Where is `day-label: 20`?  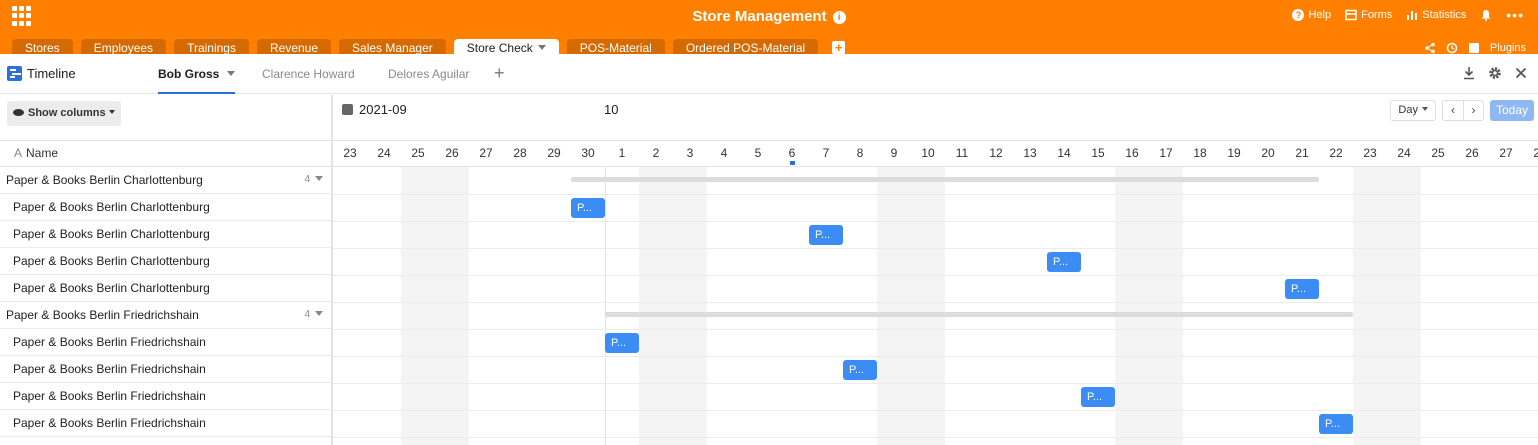 day-label: 20 is located at coordinates (1268, 153).